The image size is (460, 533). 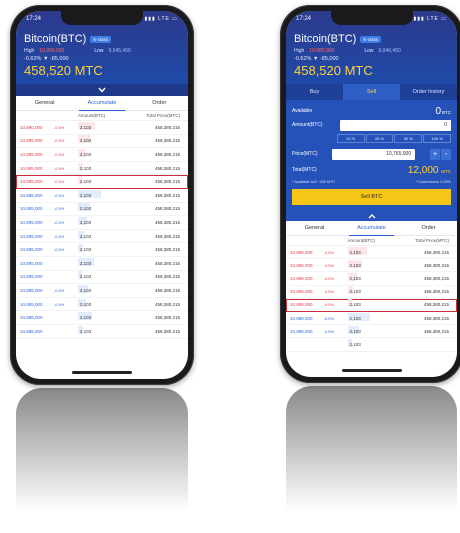 I want to click on collapse-button, so click(x=102, y=90).